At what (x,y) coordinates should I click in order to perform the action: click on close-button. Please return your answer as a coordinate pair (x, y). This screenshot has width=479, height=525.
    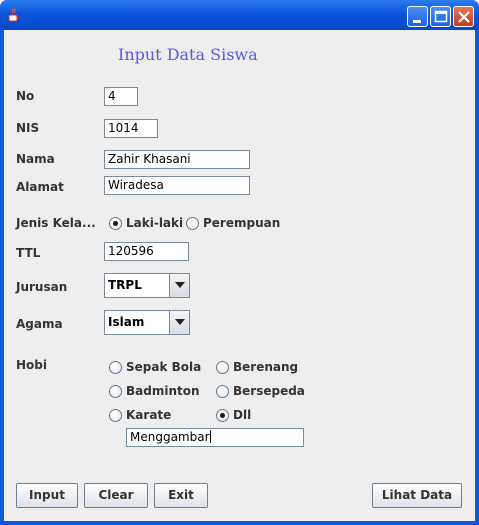
    Looking at the image, I should click on (463, 16).